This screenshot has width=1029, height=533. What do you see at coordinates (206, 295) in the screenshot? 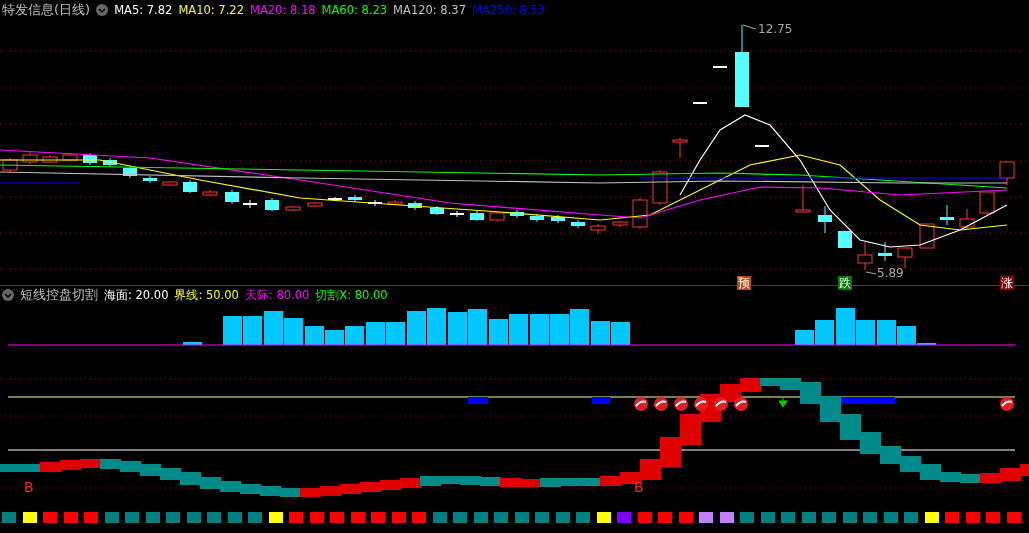
I see `indicator-value: 界线: 50.00` at bounding box center [206, 295].